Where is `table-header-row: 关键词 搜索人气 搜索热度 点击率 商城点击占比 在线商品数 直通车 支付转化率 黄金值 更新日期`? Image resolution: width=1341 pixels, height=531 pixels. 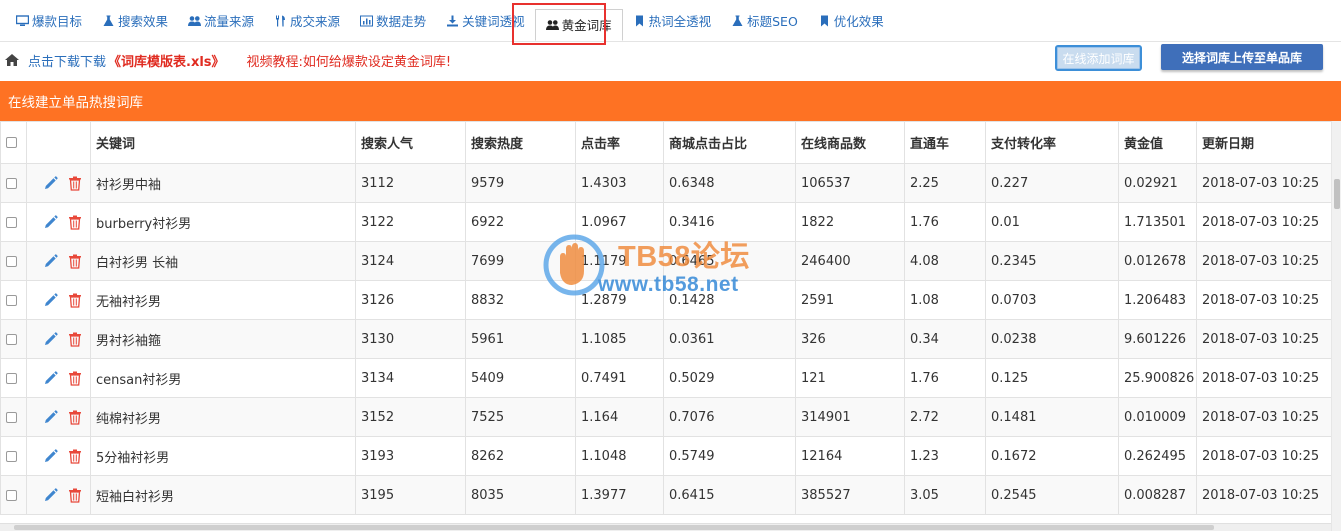 table-header-row: 关键词 搜索人气 搜索热度 点击率 商城点击占比 在线商品数 直通车 支付转化率 黄金值 更新日期 is located at coordinates (666, 142).